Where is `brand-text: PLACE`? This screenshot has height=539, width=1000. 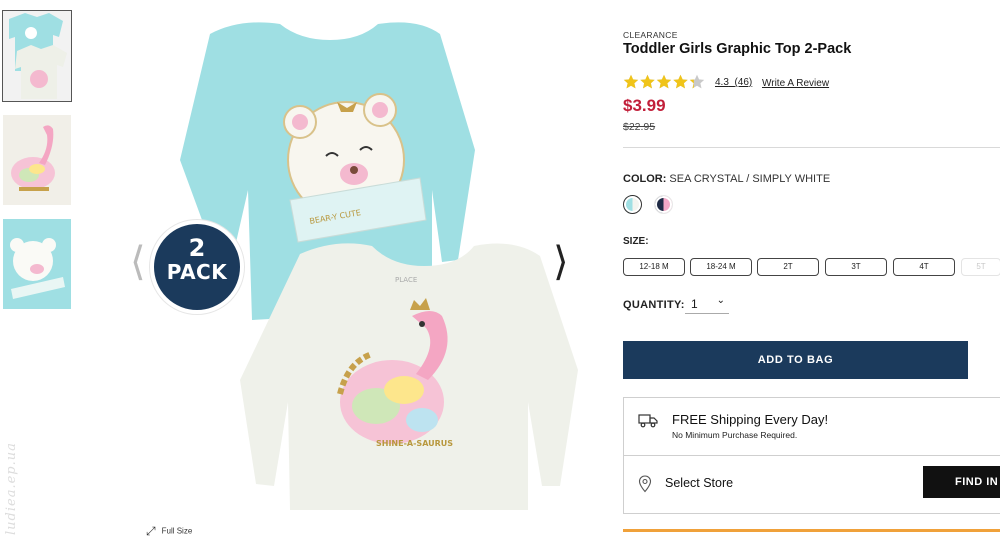
brand-text: PLACE is located at coordinates (406, 280).